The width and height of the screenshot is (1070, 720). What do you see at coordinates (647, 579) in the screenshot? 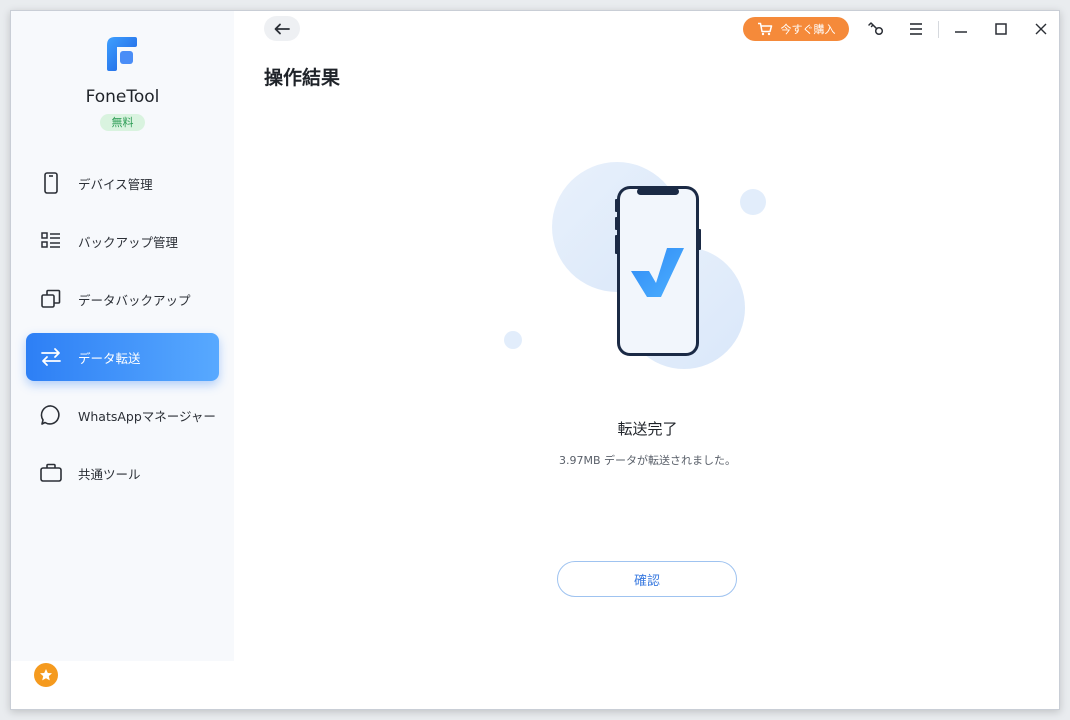
I see `confirm-button: 確認` at bounding box center [647, 579].